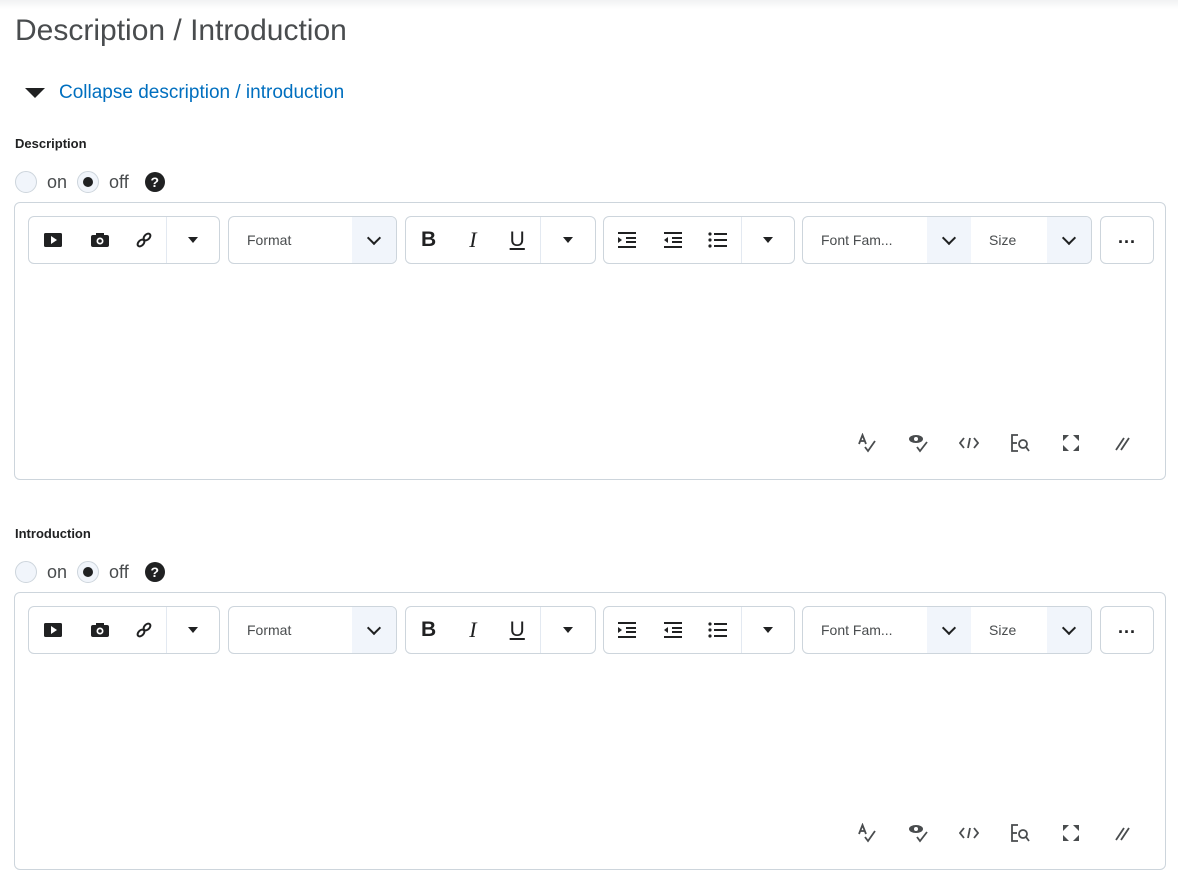 The image size is (1178, 886). Describe the element at coordinates (181, 30) in the screenshot. I see `page-title: Description / Introduction` at that location.